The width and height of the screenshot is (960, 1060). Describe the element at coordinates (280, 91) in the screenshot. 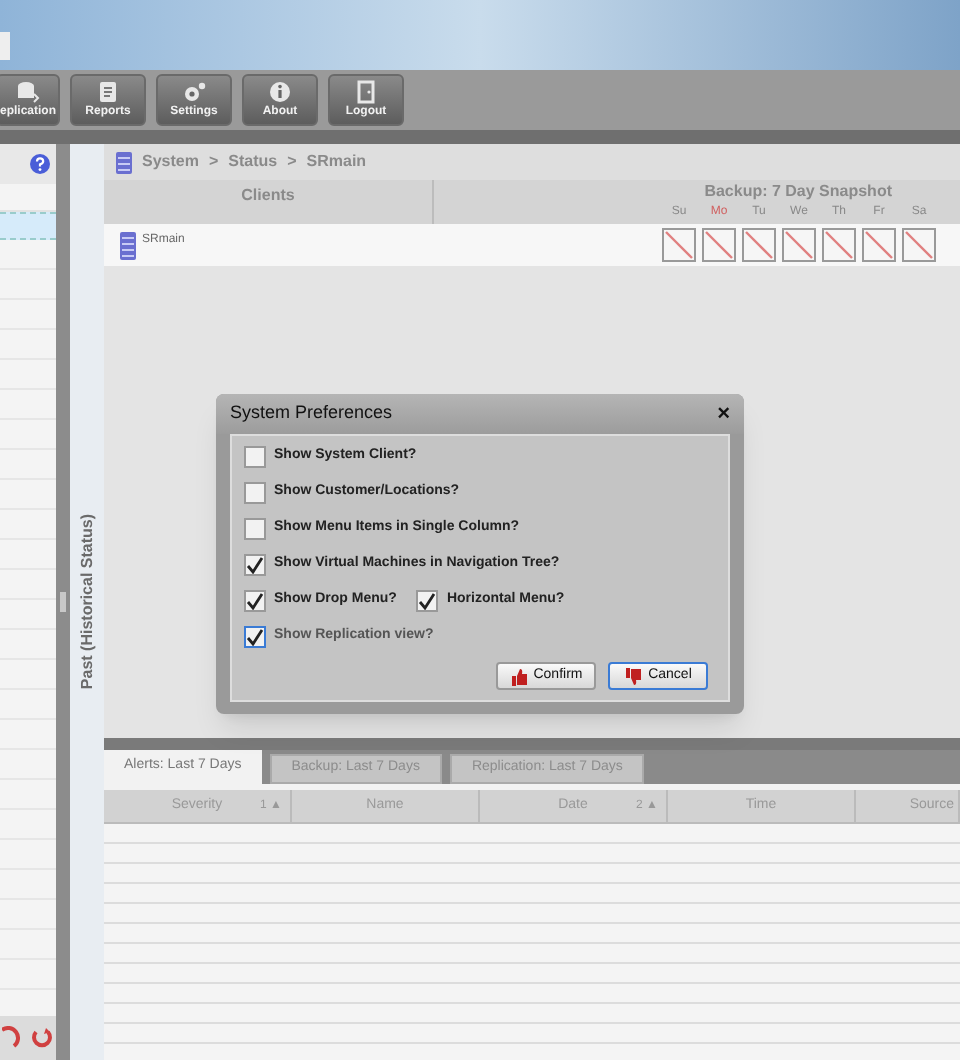

I see `info-icon` at that location.